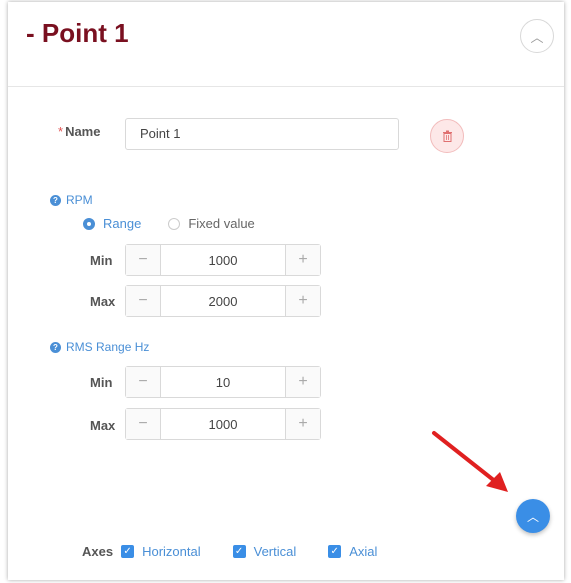  Describe the element at coordinates (335, 551) in the screenshot. I see `checkbox-axial: ✓` at that location.